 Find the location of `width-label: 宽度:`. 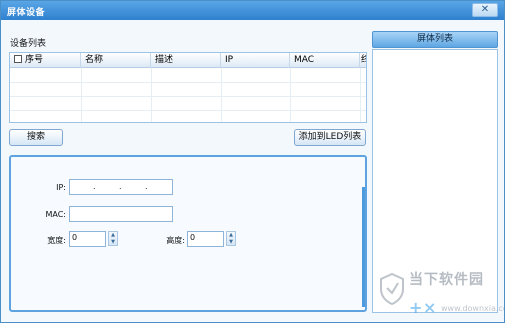

width-label: 宽度: is located at coordinates (56, 240).